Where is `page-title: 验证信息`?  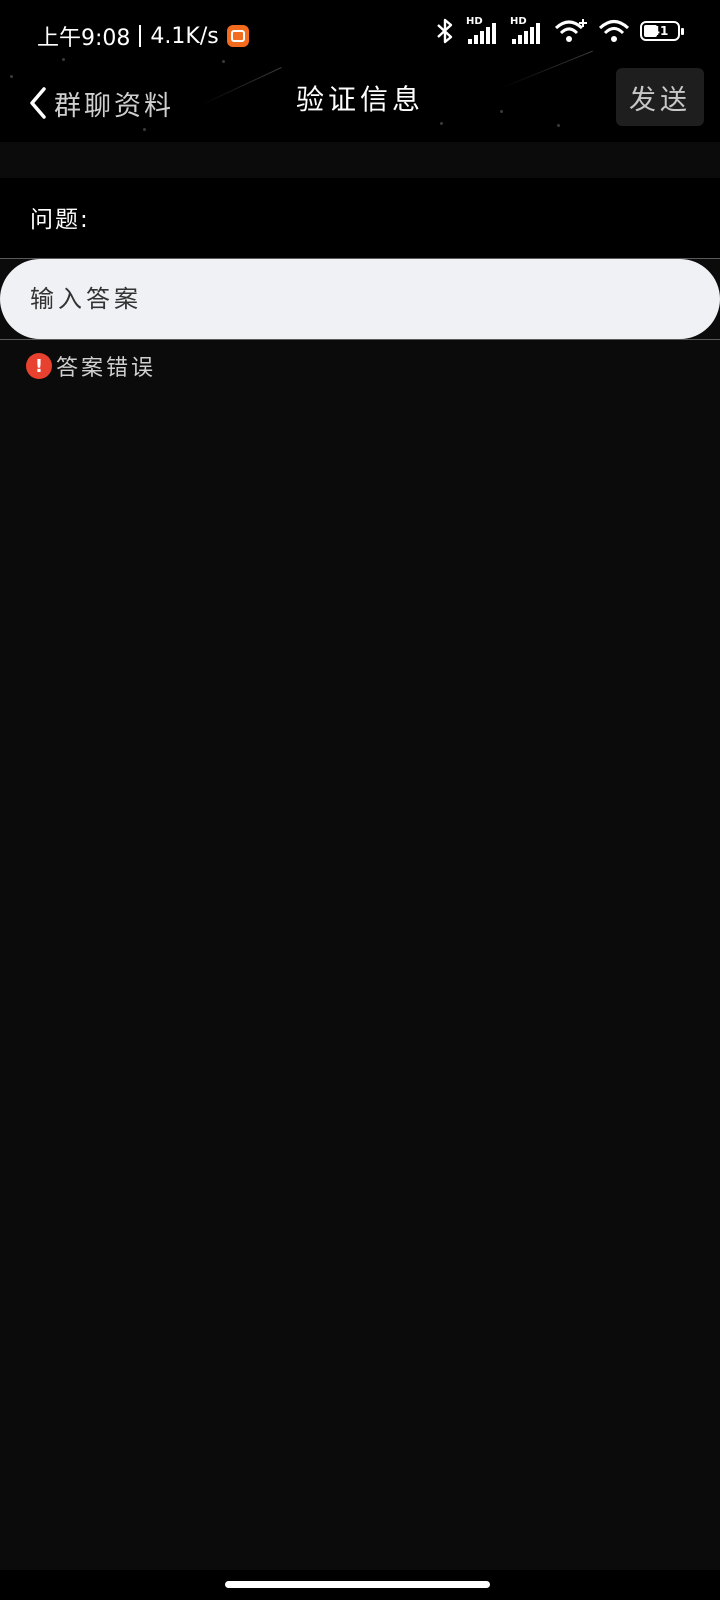 page-title: 验证信息 is located at coordinates (359, 99).